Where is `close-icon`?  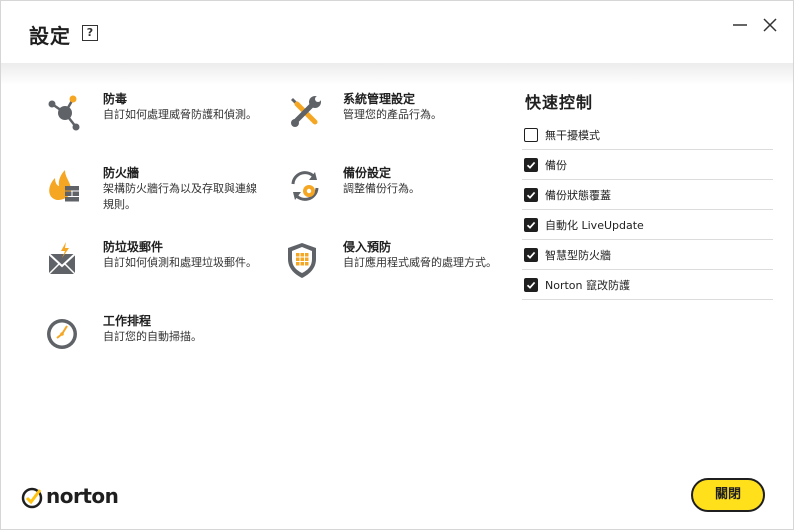
close-icon is located at coordinates (770, 25).